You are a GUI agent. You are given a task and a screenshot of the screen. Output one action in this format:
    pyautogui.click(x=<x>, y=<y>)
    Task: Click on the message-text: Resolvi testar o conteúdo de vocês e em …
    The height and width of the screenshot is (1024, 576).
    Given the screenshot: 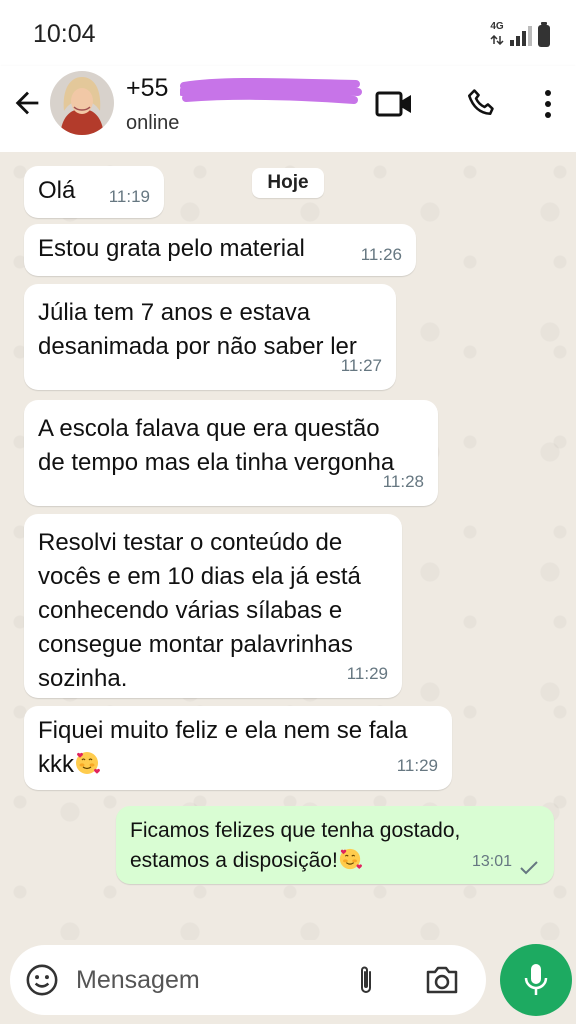 What is the action you would take?
    pyautogui.click(x=199, y=610)
    